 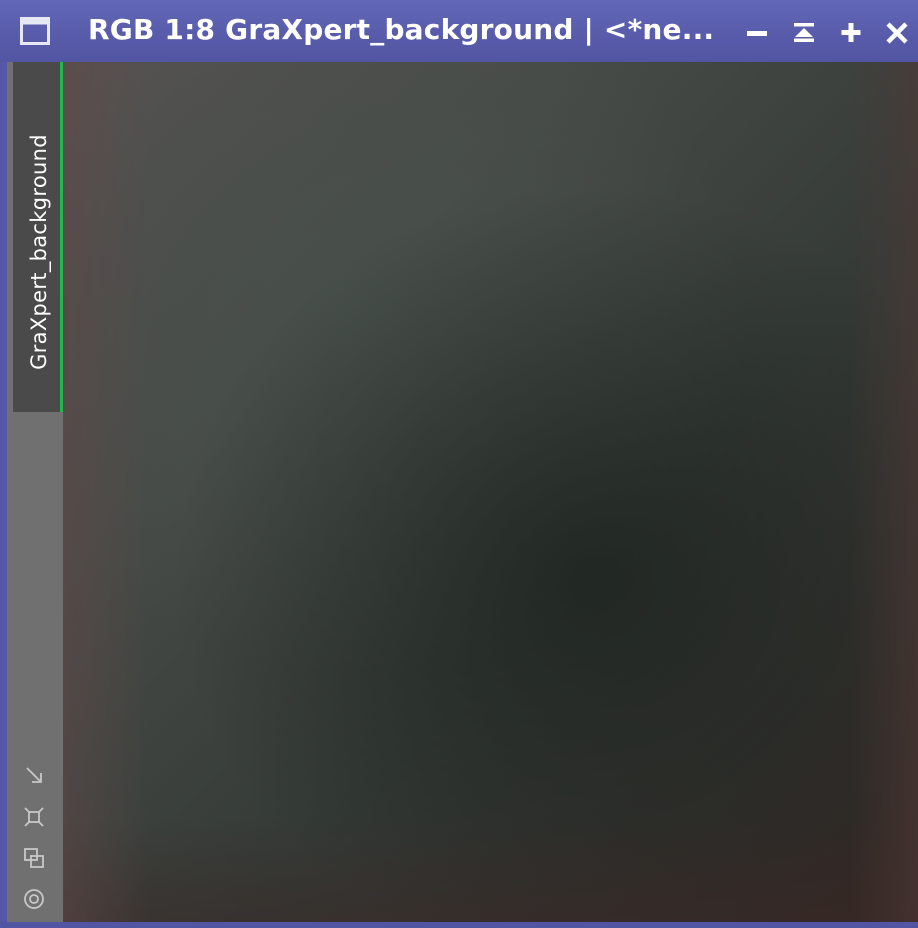 I want to click on tab-graxpert-background: GraXpert_background, so click(x=38, y=237).